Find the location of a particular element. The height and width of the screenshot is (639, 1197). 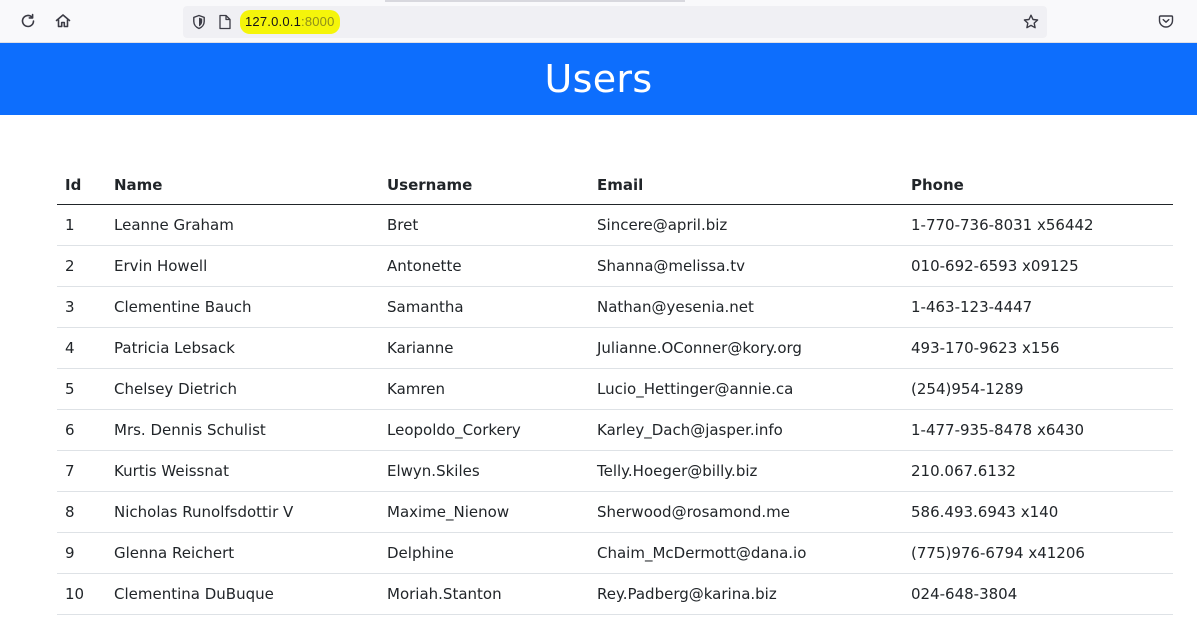

header-id: Id is located at coordinates (81, 185).